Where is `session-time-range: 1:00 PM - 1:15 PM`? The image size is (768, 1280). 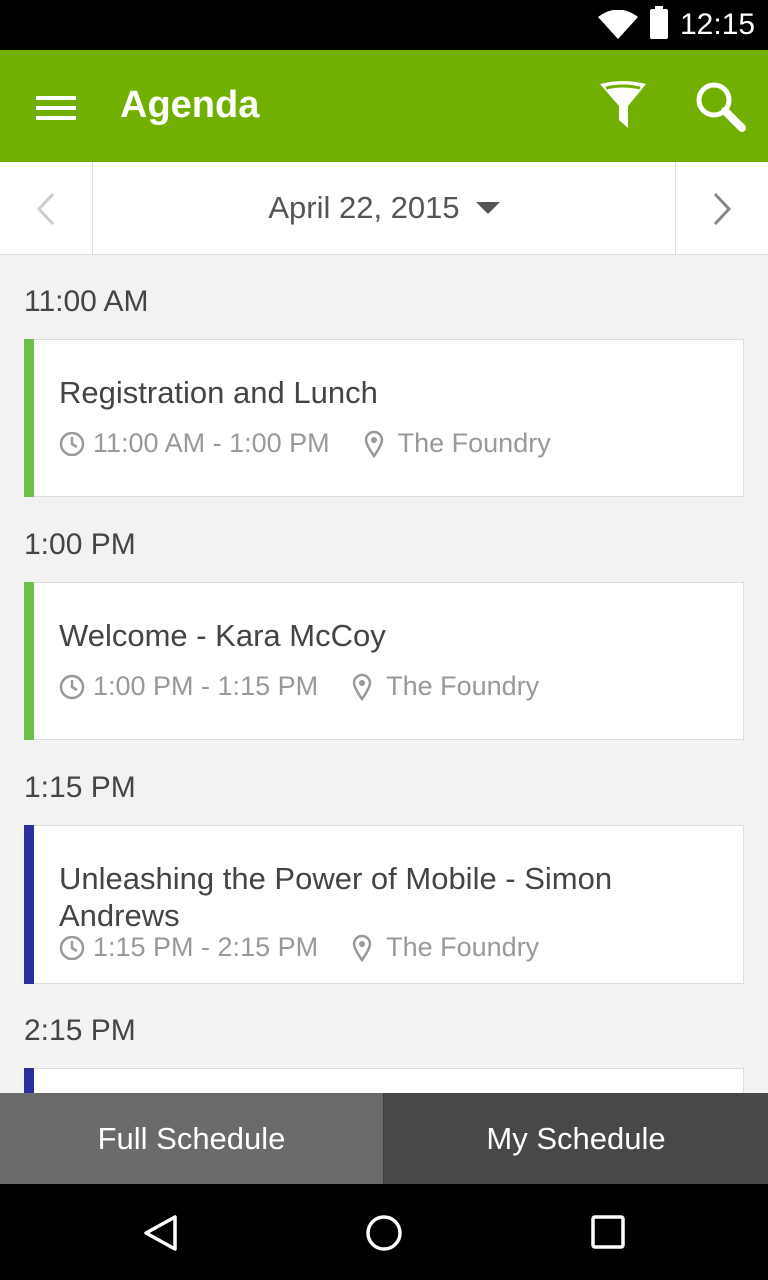 session-time-range: 1:00 PM - 1:15 PM is located at coordinates (206, 686).